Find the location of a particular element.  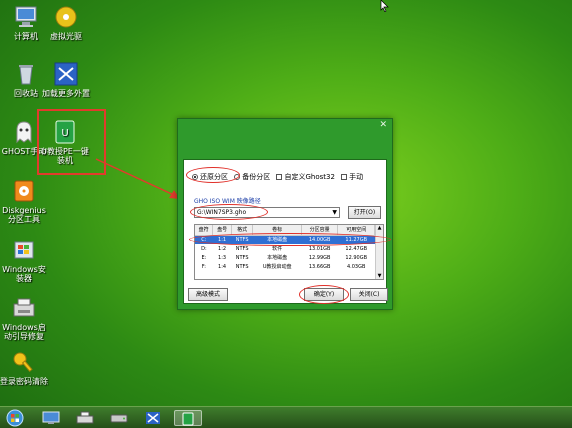

close-icon: ✕ is located at coordinates (383, 125).